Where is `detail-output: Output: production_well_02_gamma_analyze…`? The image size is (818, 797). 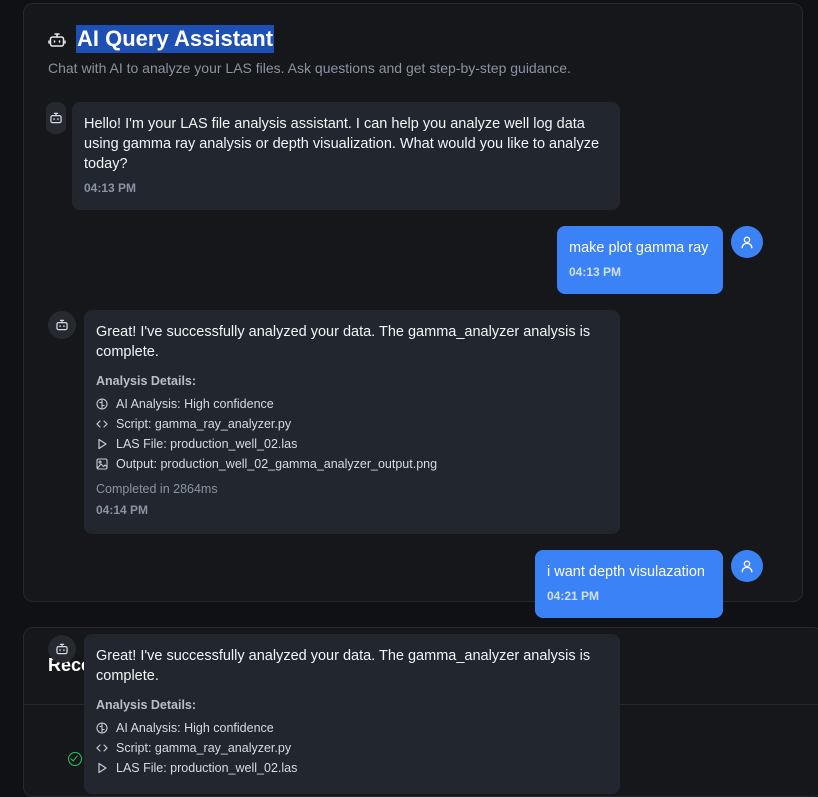
detail-output: Output: production_well_02_gamma_analyze… is located at coordinates (352, 464).